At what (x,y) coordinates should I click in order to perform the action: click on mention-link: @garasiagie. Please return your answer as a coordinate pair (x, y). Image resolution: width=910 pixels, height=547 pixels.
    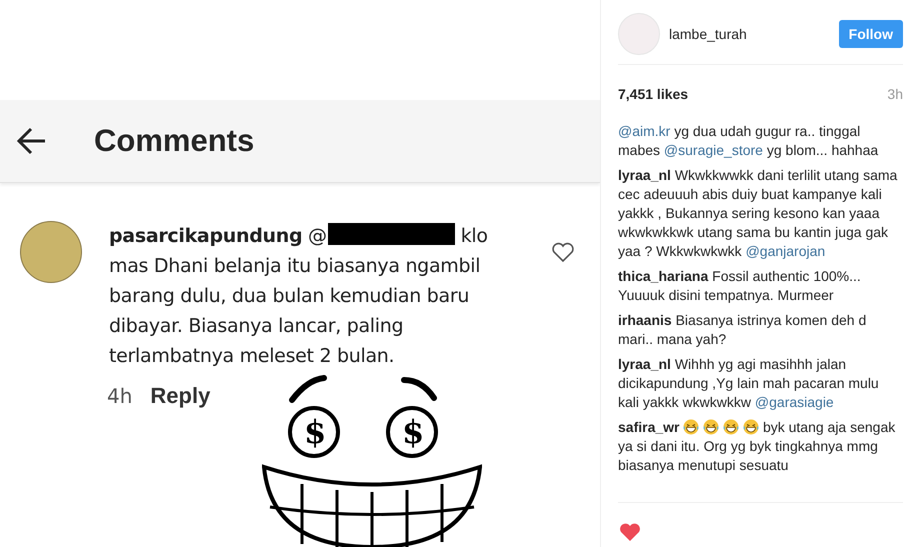
    Looking at the image, I should click on (794, 402).